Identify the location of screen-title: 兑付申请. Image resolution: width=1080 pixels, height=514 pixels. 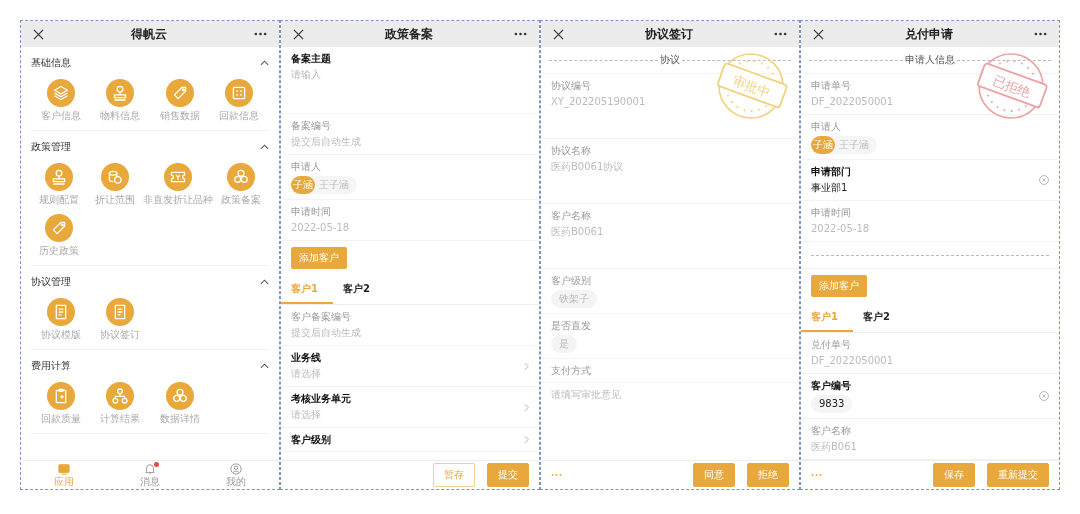
(929, 34).